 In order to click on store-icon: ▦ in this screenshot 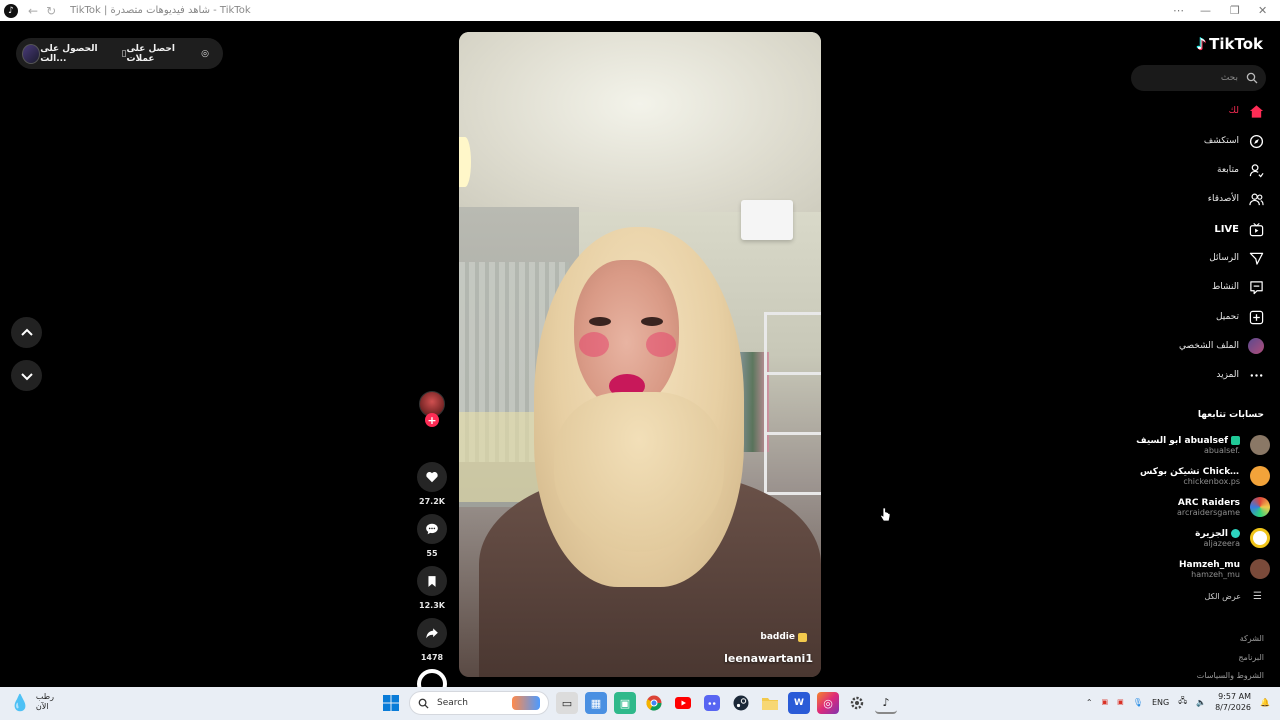, I will do `click(596, 703)`.